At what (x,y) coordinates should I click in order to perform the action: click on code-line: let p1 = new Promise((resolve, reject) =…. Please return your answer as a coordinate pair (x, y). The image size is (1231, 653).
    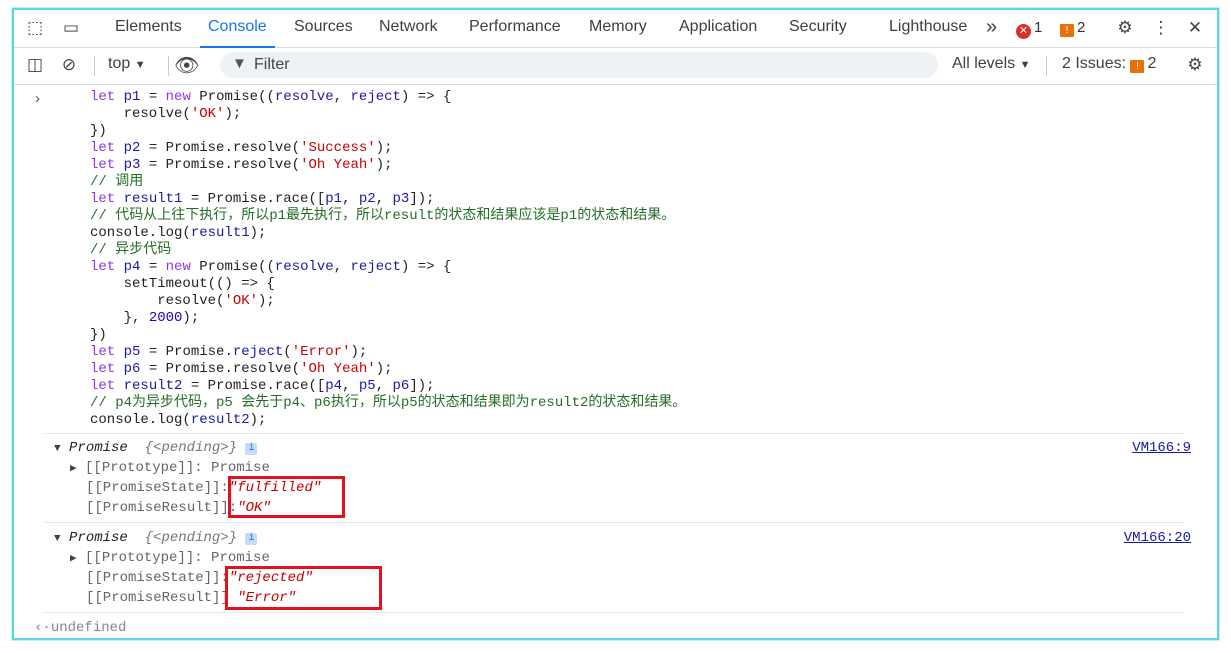
    Looking at the image, I should click on (271, 97).